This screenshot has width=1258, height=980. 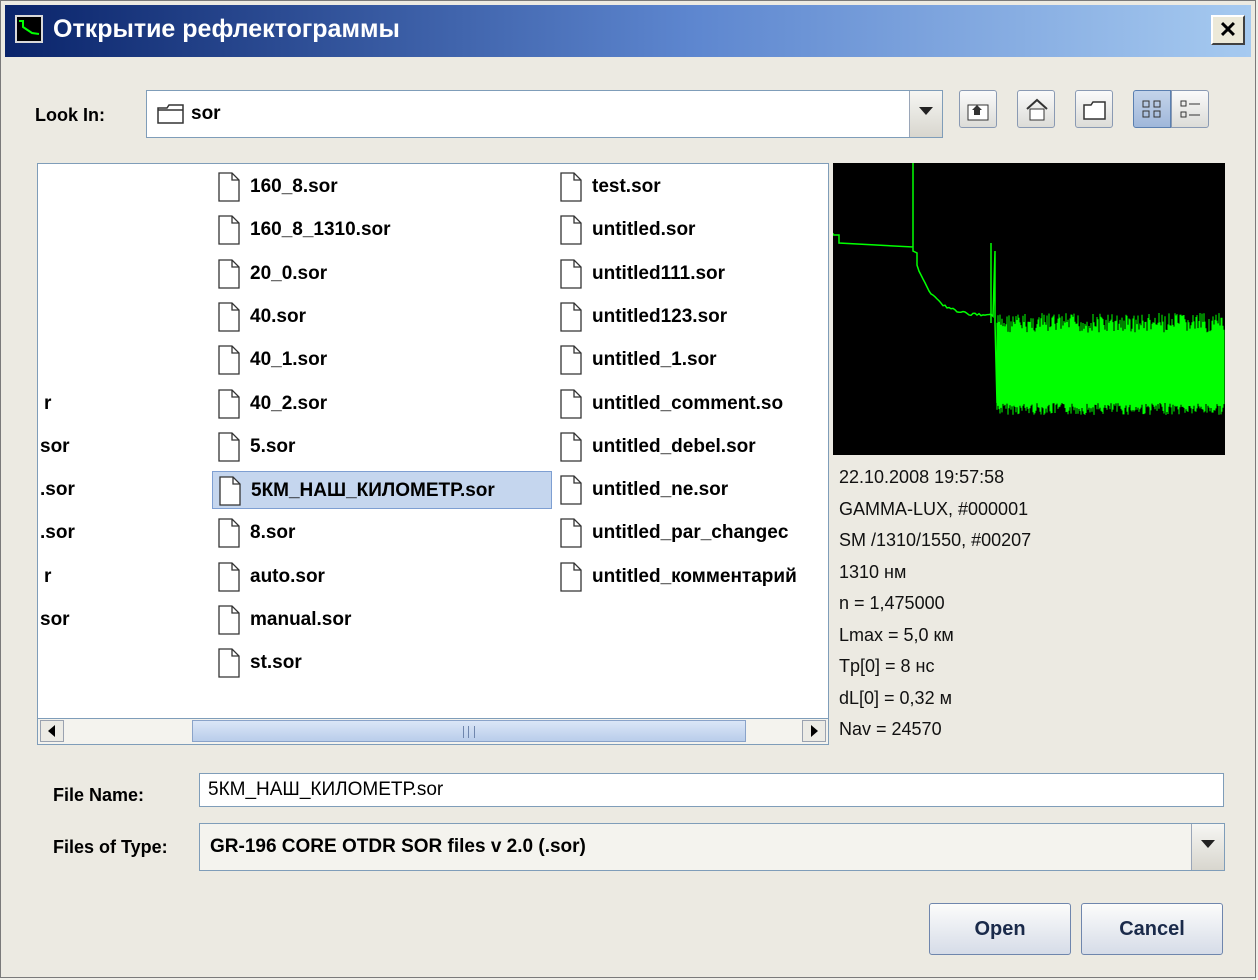 What do you see at coordinates (382, 317) in the screenshot?
I see `file-item: 40.sor` at bounding box center [382, 317].